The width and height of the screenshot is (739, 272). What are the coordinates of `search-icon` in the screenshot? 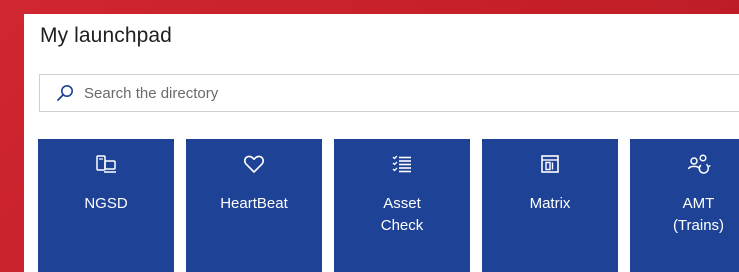 It's located at (65, 93).